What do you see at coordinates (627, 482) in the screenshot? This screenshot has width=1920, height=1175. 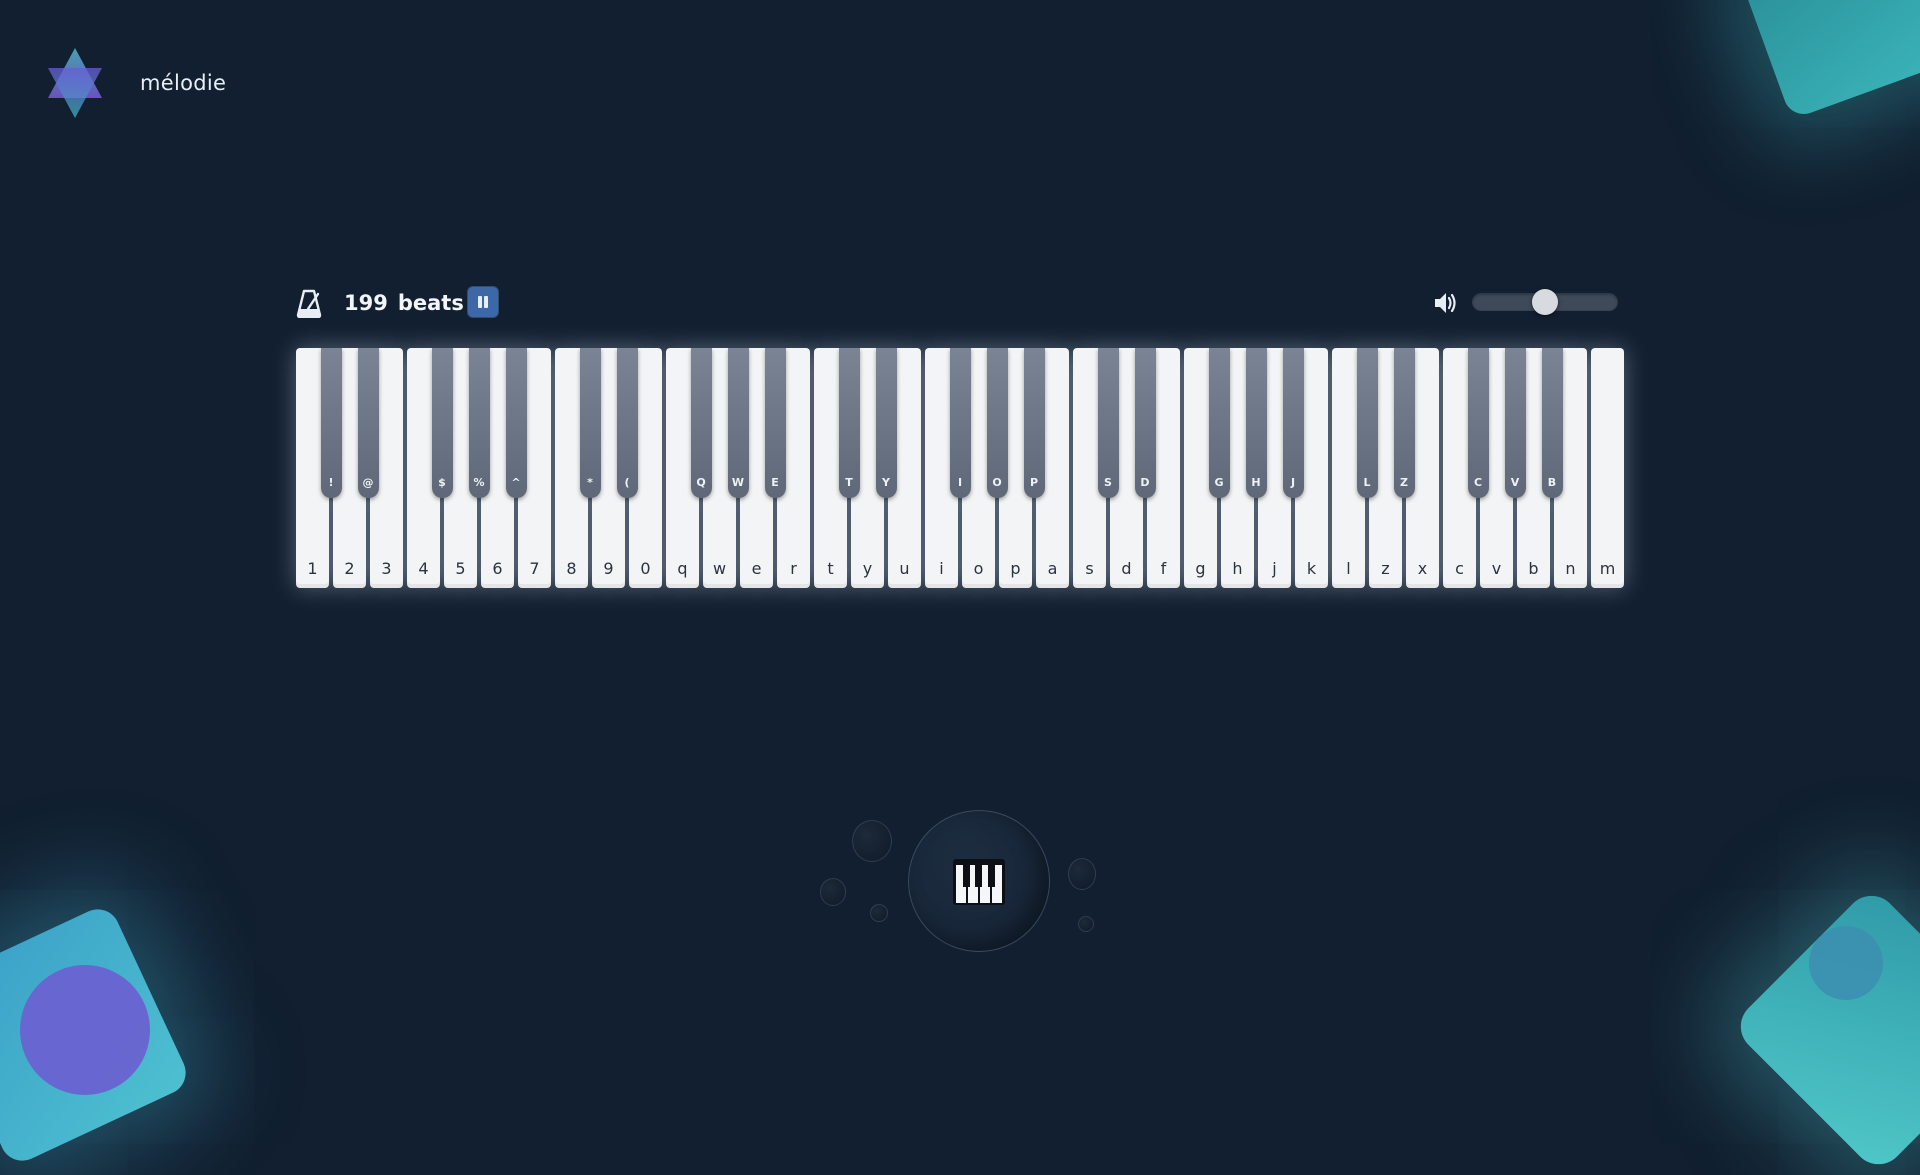 I see `black-key-label: (` at bounding box center [627, 482].